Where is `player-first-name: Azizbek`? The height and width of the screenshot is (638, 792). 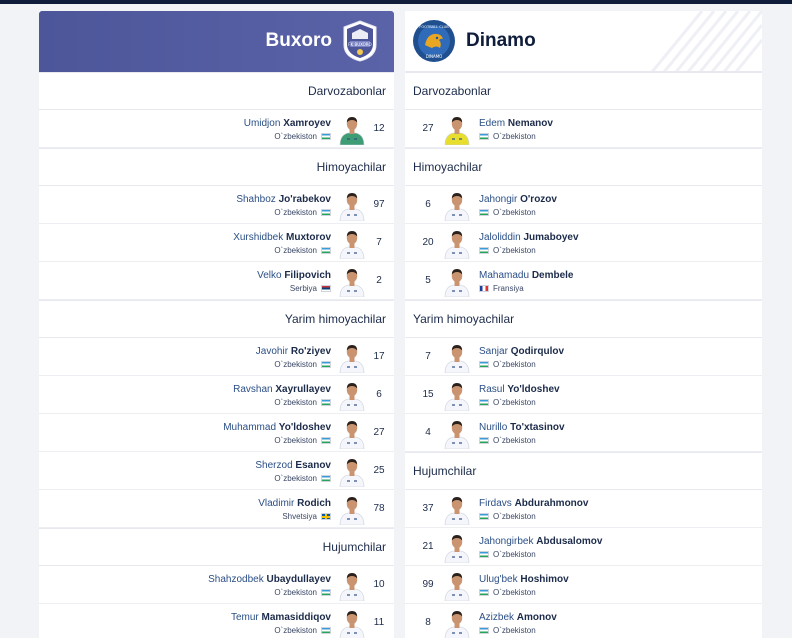
player-first-name: Azizbek is located at coordinates (497, 617).